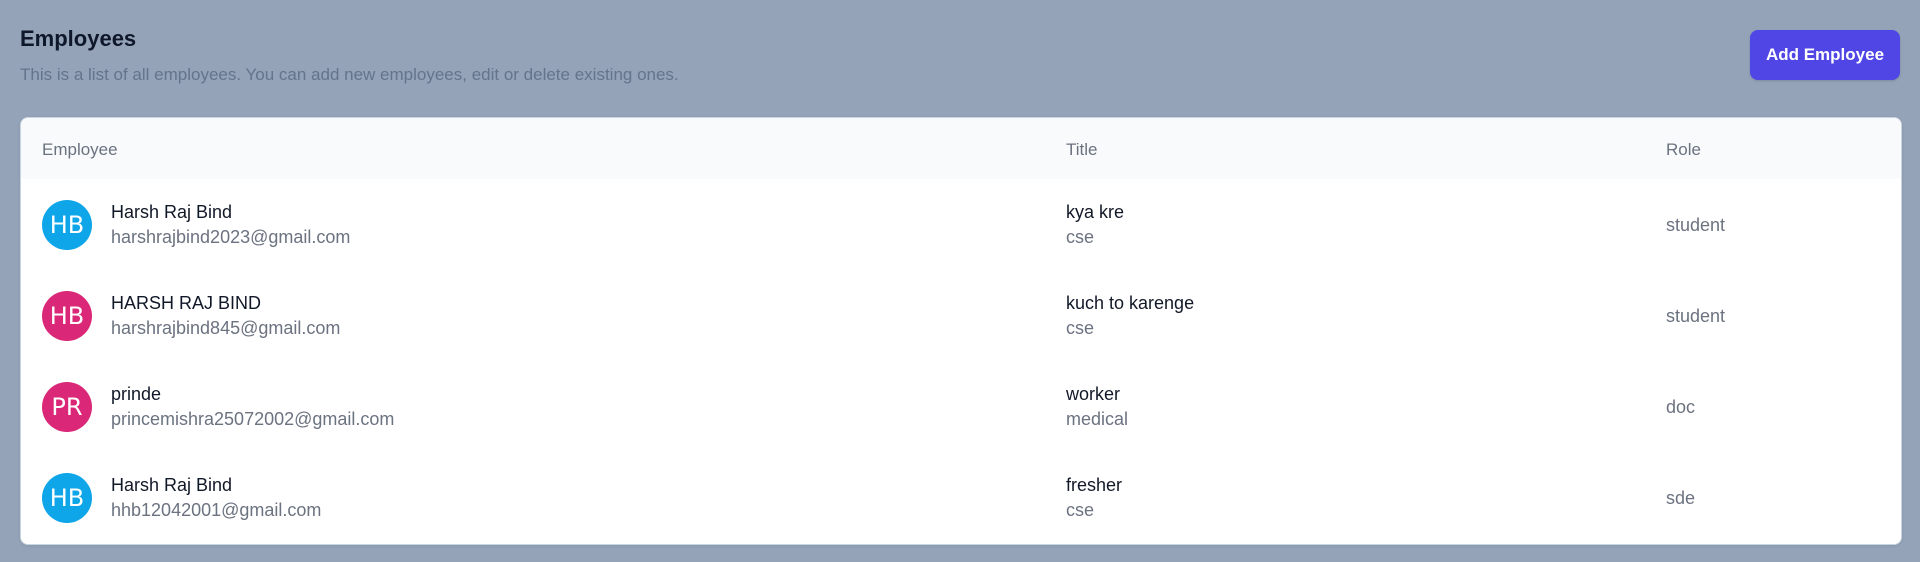  I want to click on employee-email: princemishra25072002@gmail.com, so click(253, 419).